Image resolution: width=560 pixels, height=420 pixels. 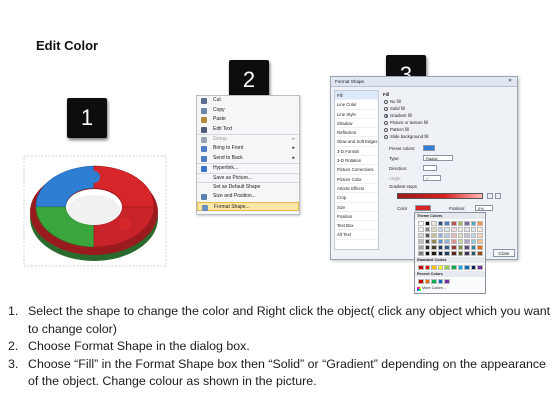 I want to click on gradient-stops-bar, so click(x=440, y=196).